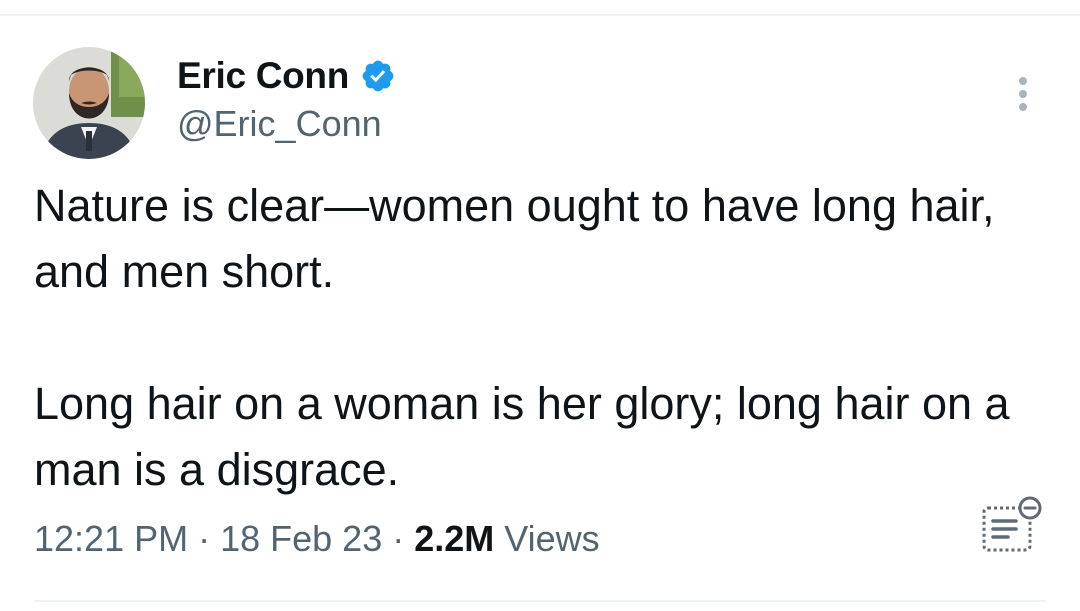 This screenshot has width=1080, height=611. What do you see at coordinates (1023, 94) in the screenshot?
I see `more-vertical-icon` at bounding box center [1023, 94].